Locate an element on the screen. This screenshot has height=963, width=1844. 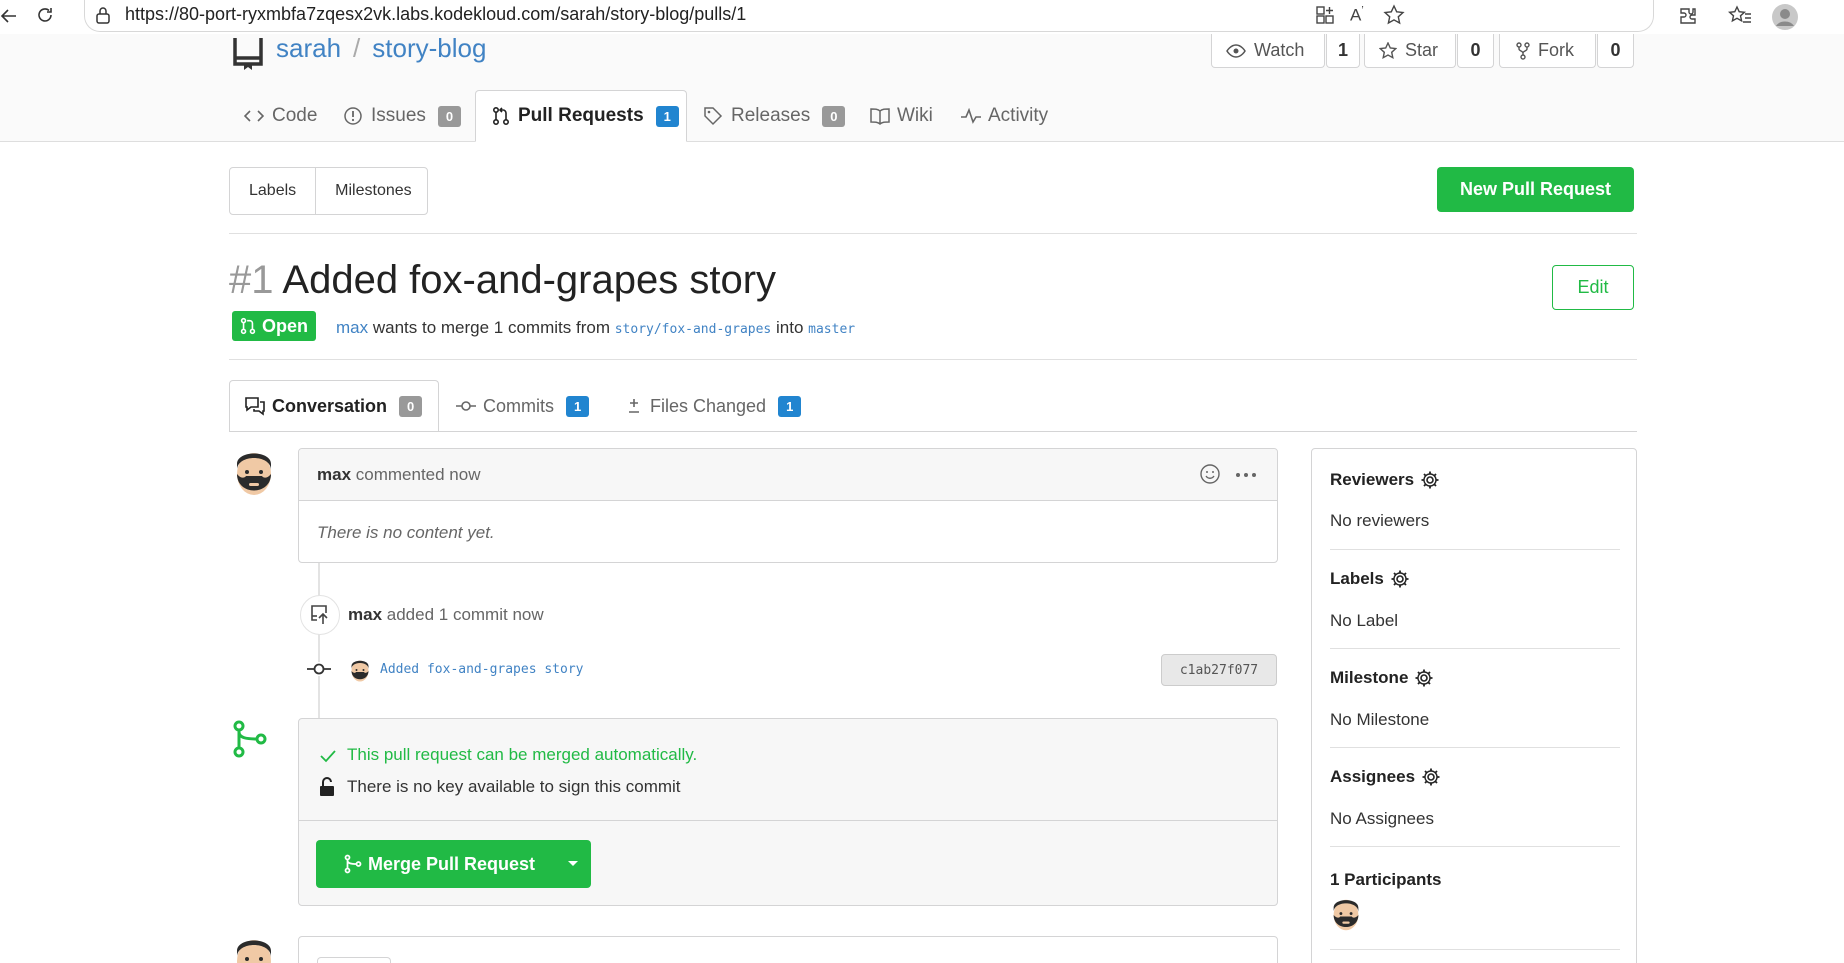
pr-title-text: Added fox-and-grapes story is located at coordinates (529, 280).